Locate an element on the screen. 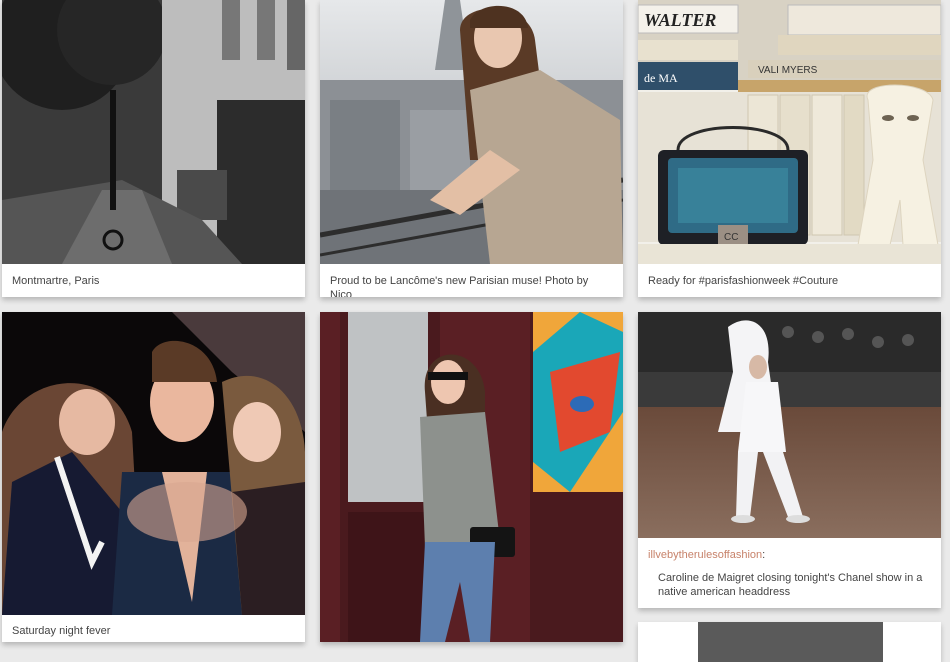  book-title: de MA is located at coordinates (661, 78).